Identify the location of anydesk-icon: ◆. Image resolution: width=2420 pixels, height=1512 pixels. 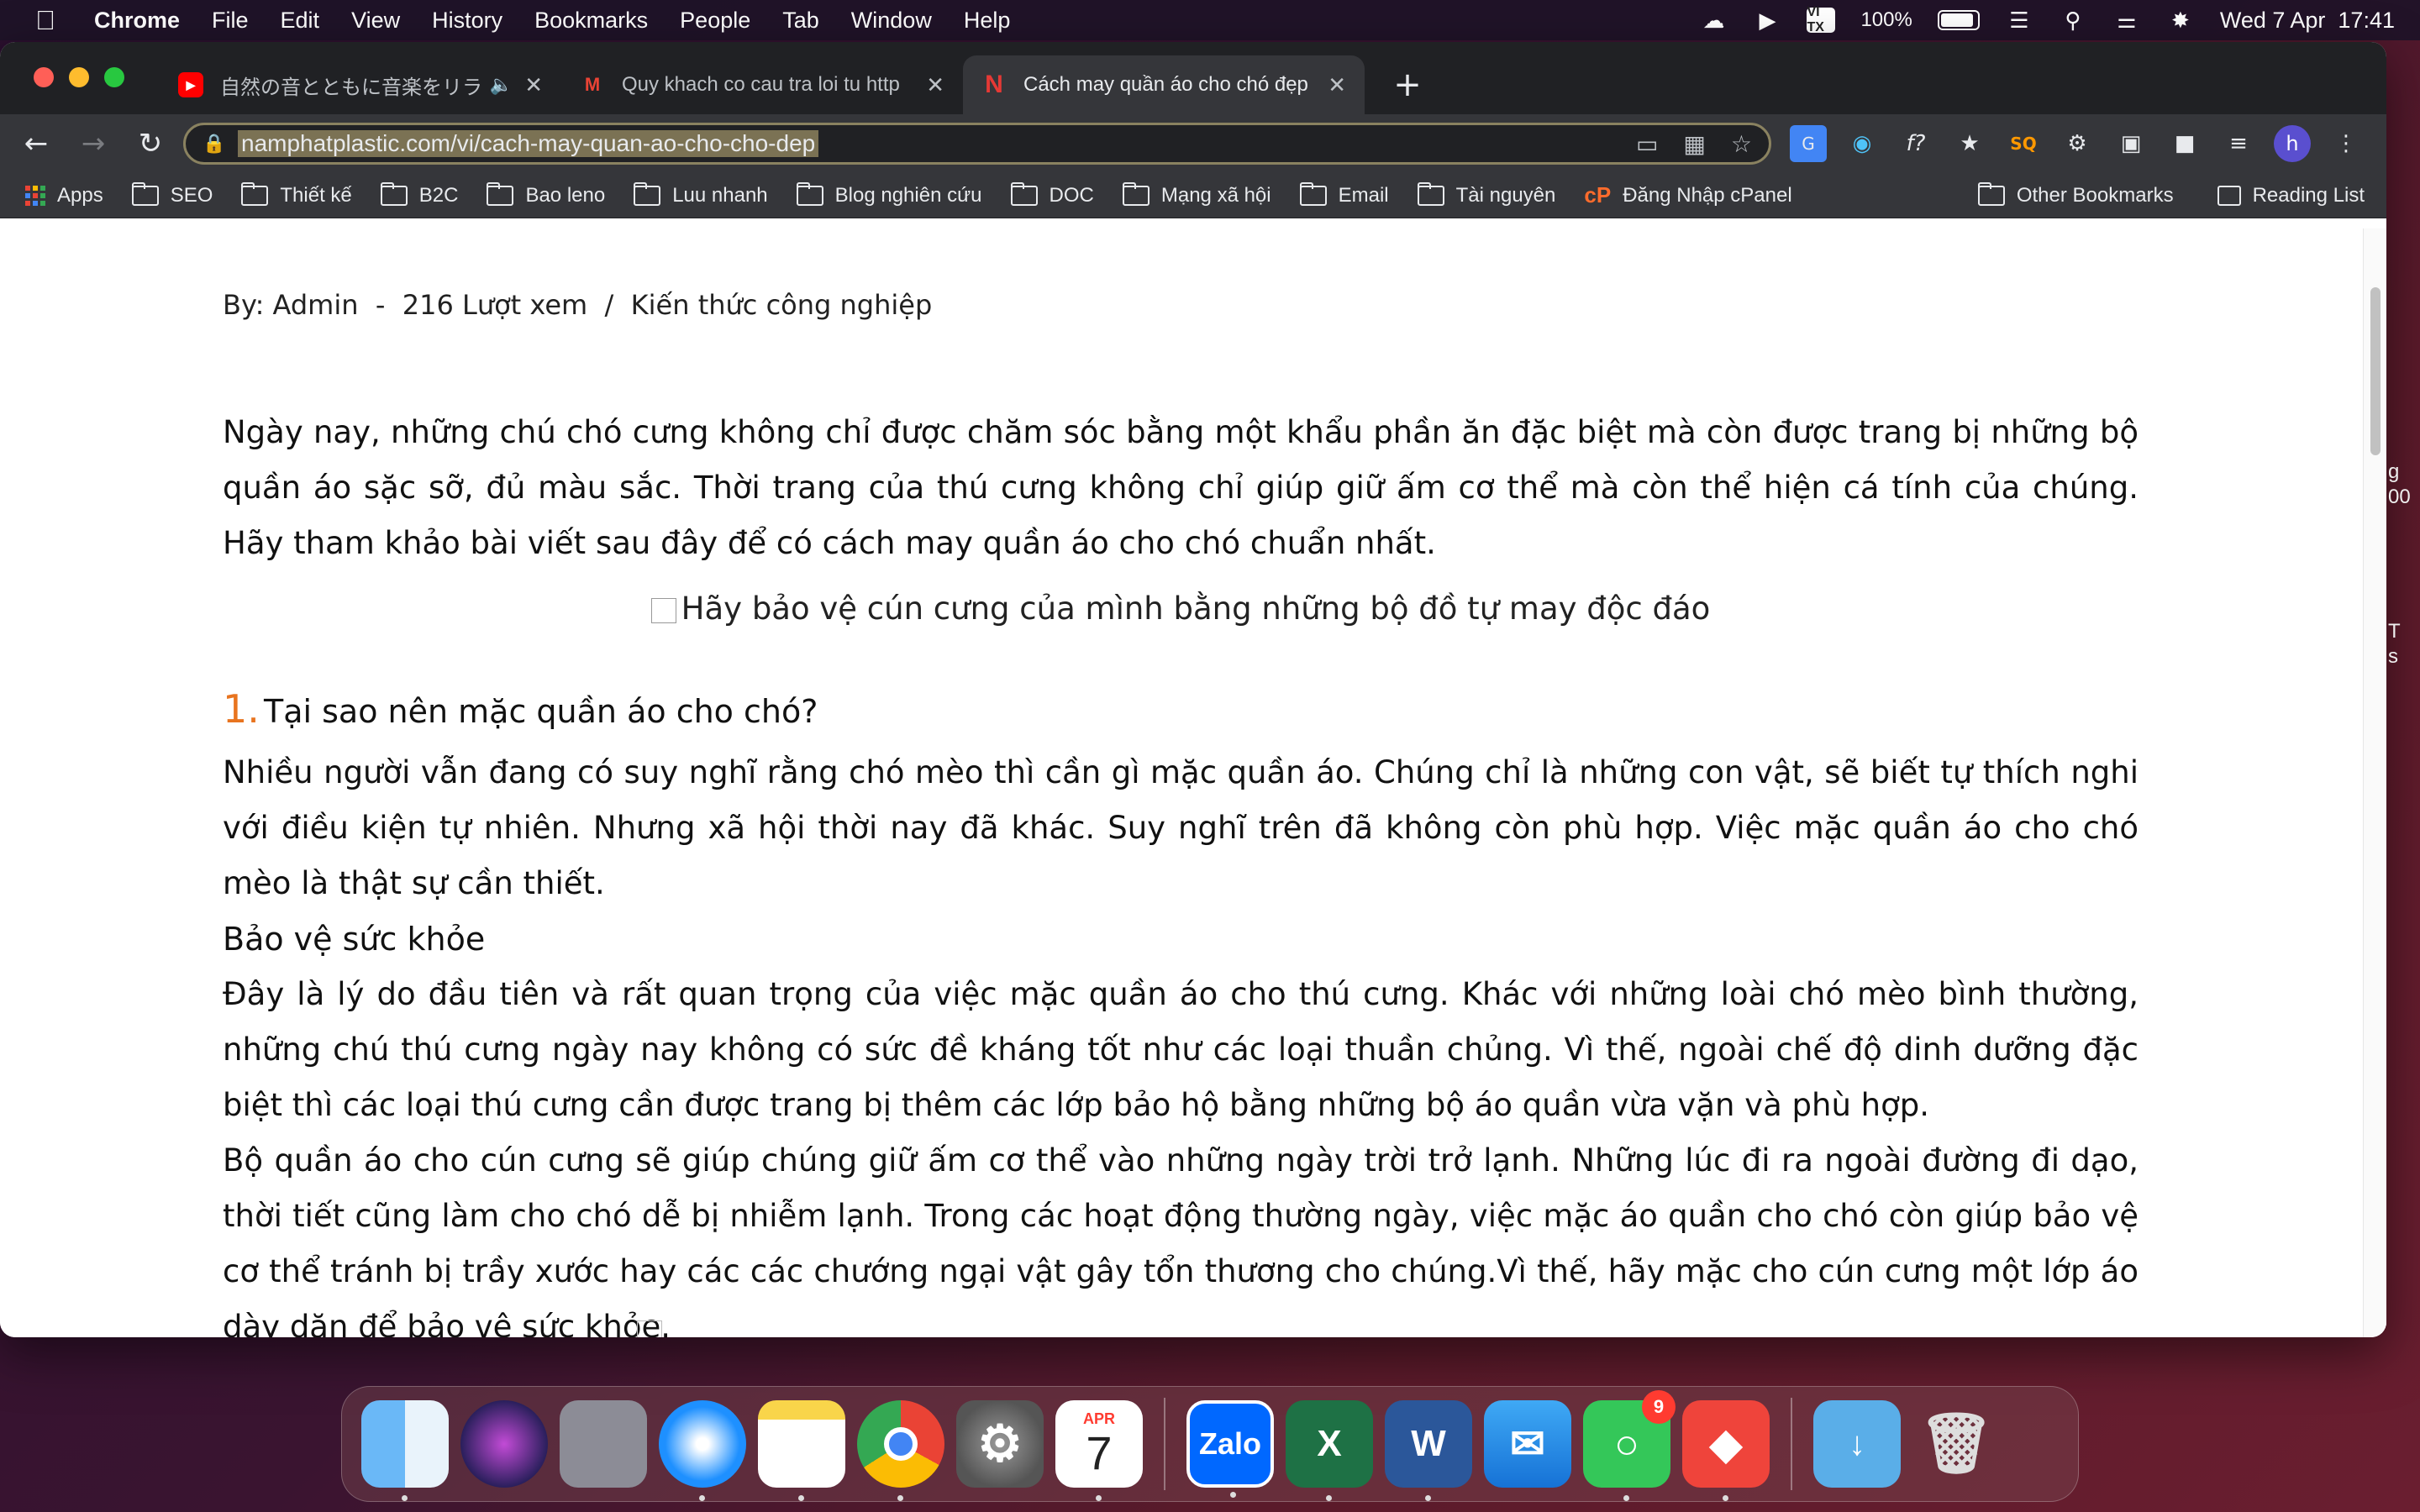
(1726, 1450).